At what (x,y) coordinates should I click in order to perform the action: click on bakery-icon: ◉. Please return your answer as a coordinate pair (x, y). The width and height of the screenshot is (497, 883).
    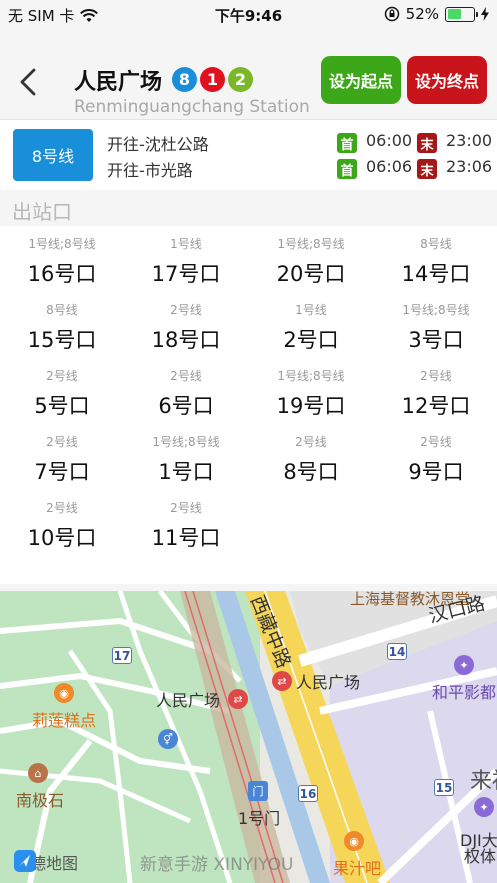
    Looking at the image, I should click on (64, 693).